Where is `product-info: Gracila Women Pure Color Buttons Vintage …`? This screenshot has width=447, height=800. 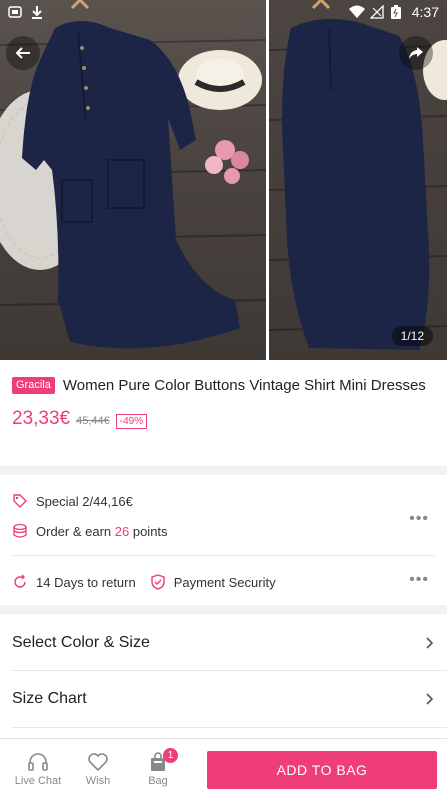 product-info: Gracila Women Pure Color Buttons Vintage … is located at coordinates (223, 396).